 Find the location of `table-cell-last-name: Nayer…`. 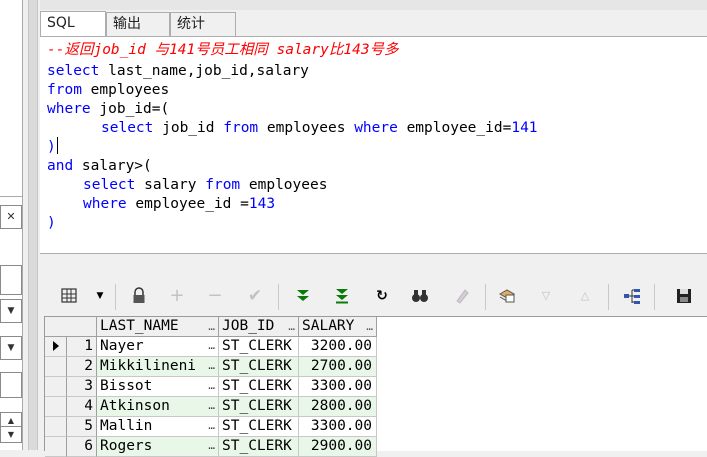

table-cell-last-name: Nayer… is located at coordinates (158, 347).